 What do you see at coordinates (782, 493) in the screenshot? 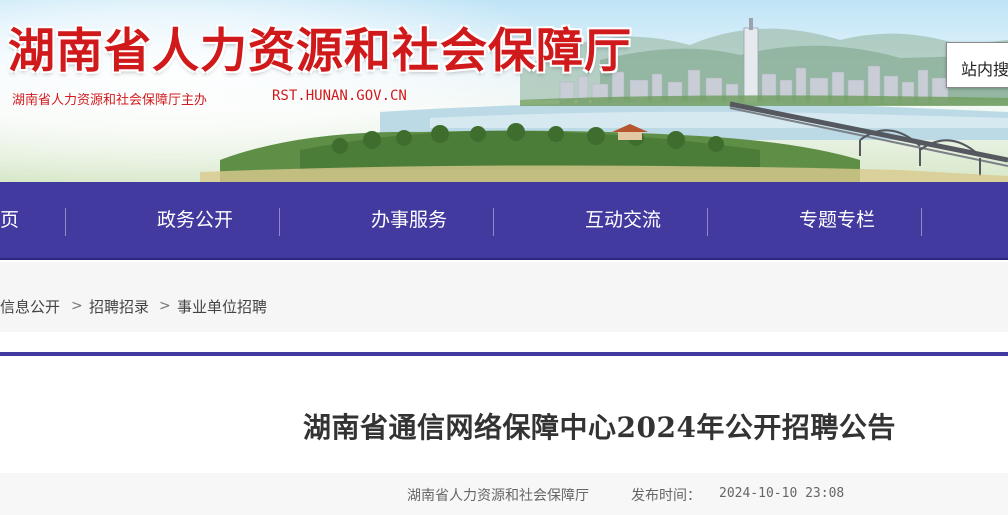
I see `publish-date: 2024-10-10 23:08` at bounding box center [782, 493].